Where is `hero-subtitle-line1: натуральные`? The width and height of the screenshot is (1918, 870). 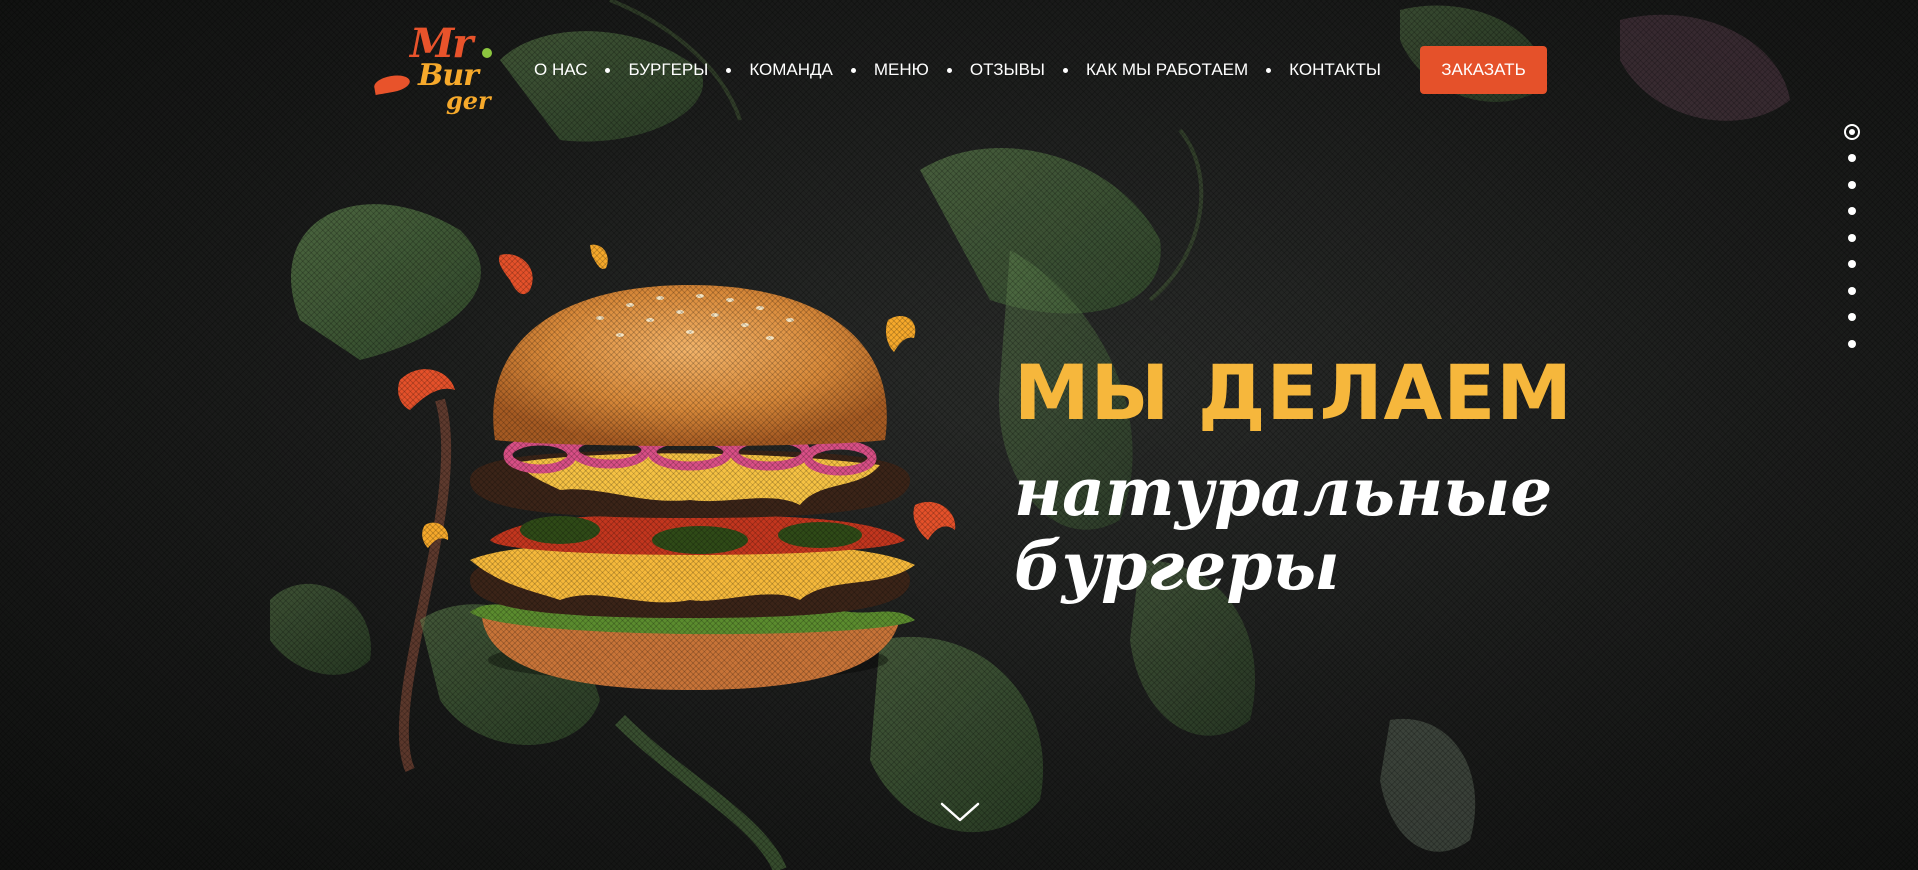
hero-subtitle-line1: натуральные is located at coordinates (1283, 492).